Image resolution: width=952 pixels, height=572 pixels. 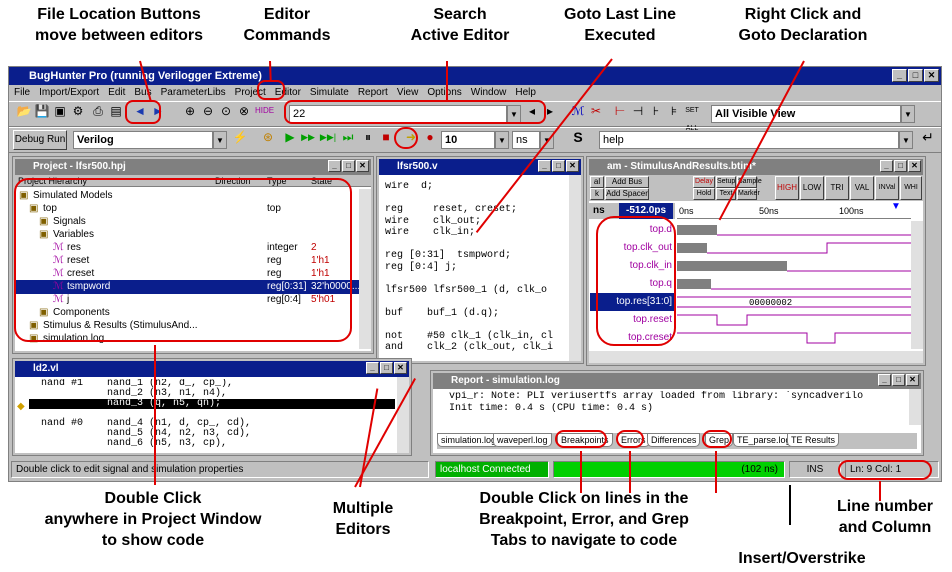 I want to click on view-dropdown-icon: ▼, so click(x=908, y=114).